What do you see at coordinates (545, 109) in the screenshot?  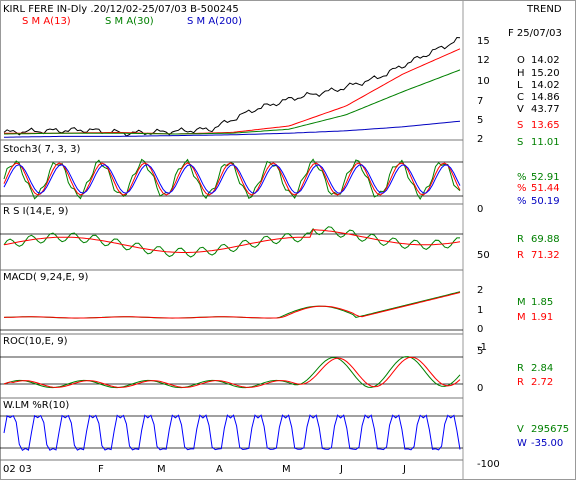 I see `readout-value: 43.77` at bounding box center [545, 109].